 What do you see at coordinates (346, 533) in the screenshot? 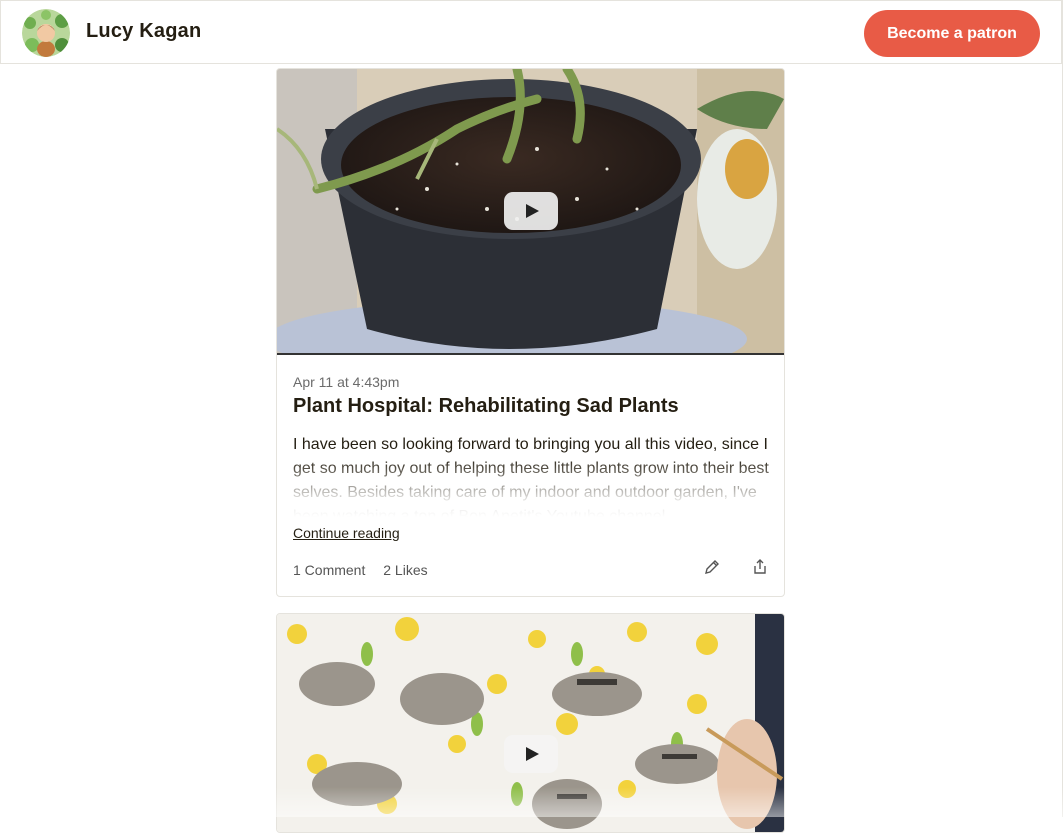
I see `continue-reading-link: Continue reading` at bounding box center [346, 533].